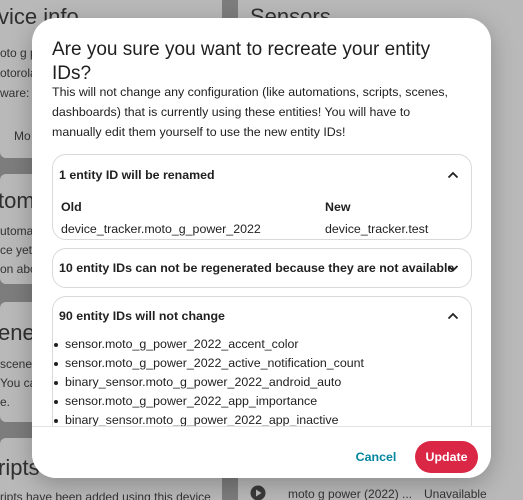 The image size is (523, 500). Describe the element at coordinates (18, 383) in the screenshot. I see `scenes-line: You ca` at that location.